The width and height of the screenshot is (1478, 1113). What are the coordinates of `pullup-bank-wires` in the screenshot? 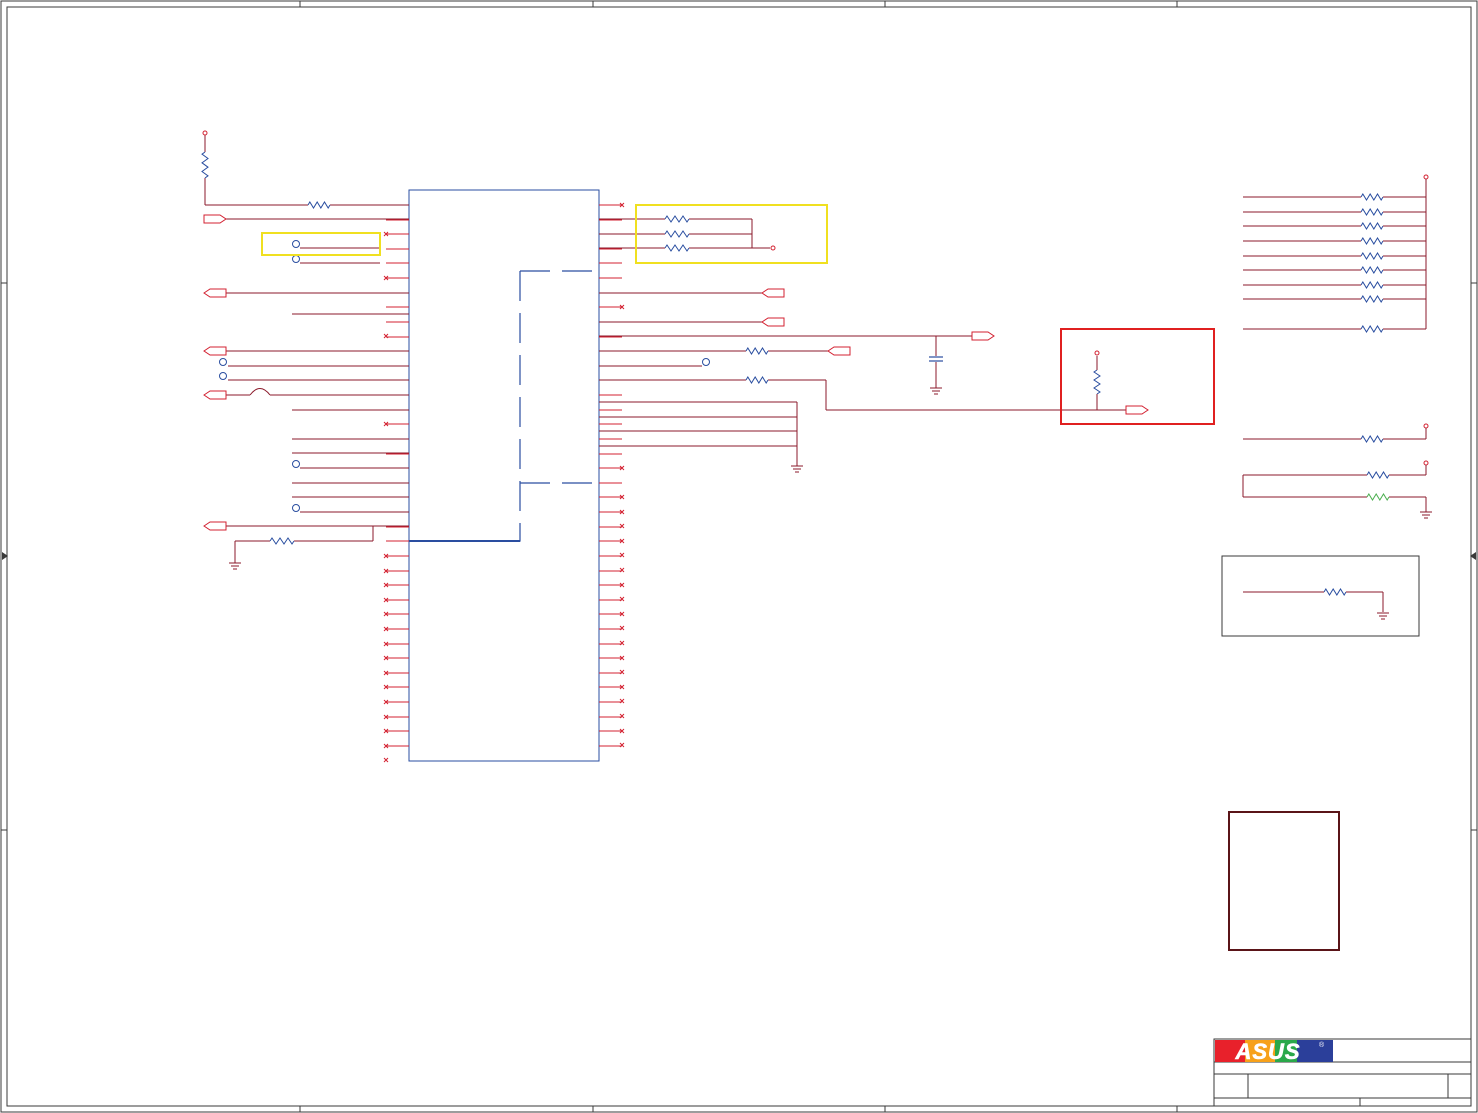 It's located at (1261, 395).